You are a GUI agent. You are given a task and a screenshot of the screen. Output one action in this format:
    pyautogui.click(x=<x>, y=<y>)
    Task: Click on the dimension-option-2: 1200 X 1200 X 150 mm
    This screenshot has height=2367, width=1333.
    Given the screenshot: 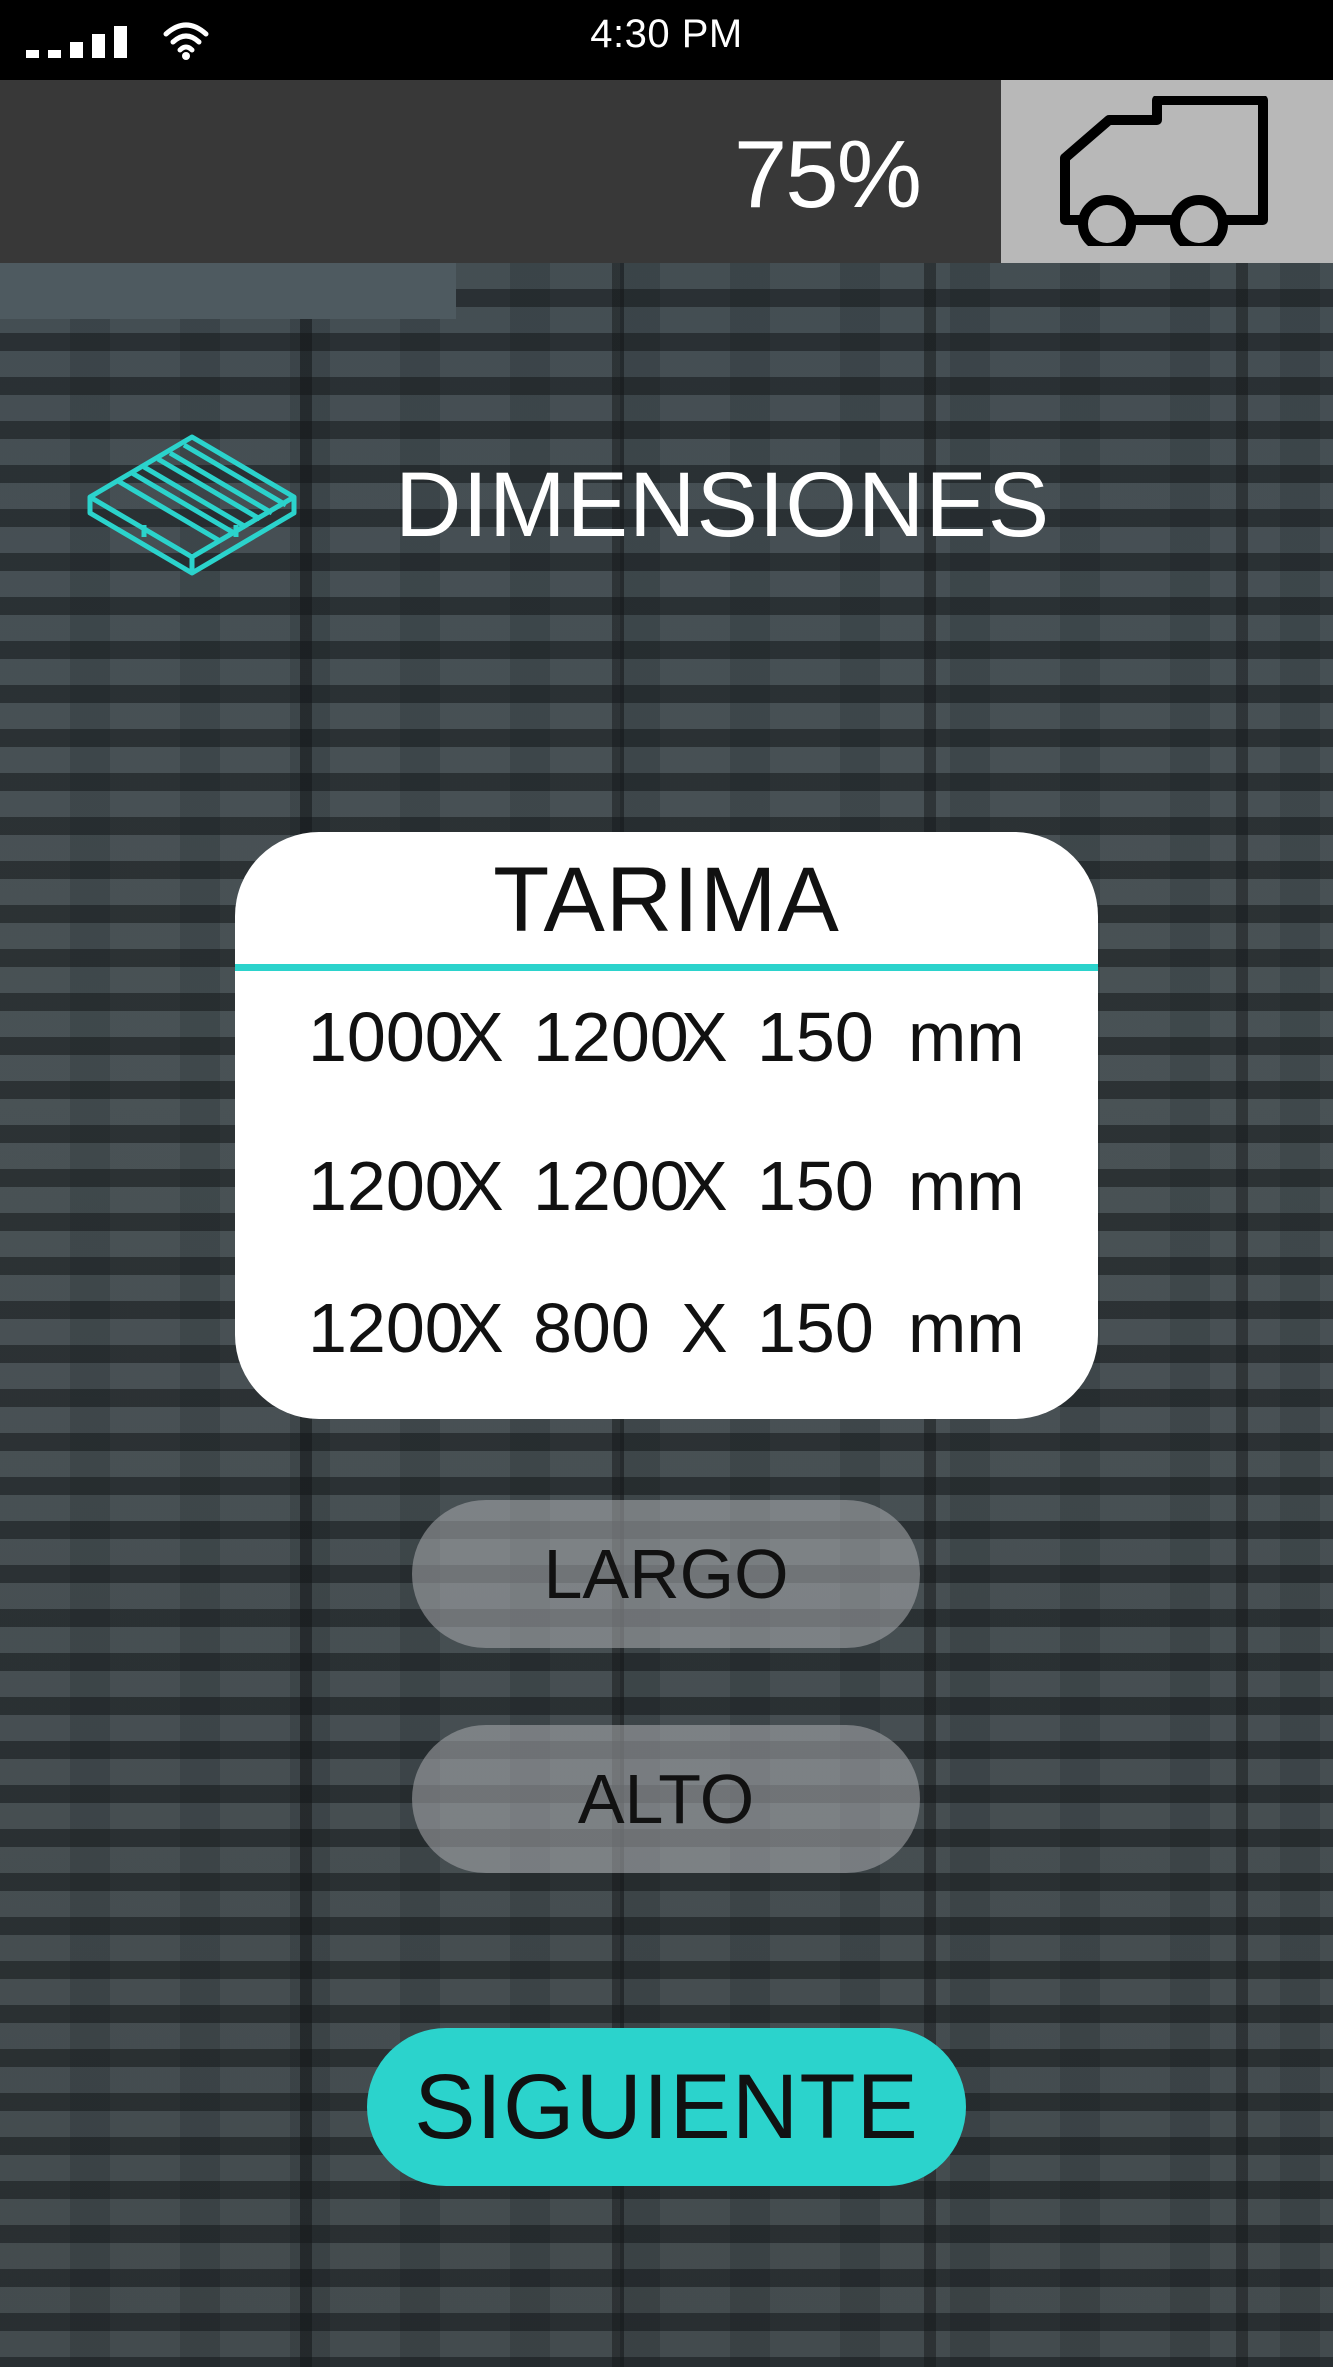 What is the action you would take?
    pyautogui.click(x=666, y=1196)
    